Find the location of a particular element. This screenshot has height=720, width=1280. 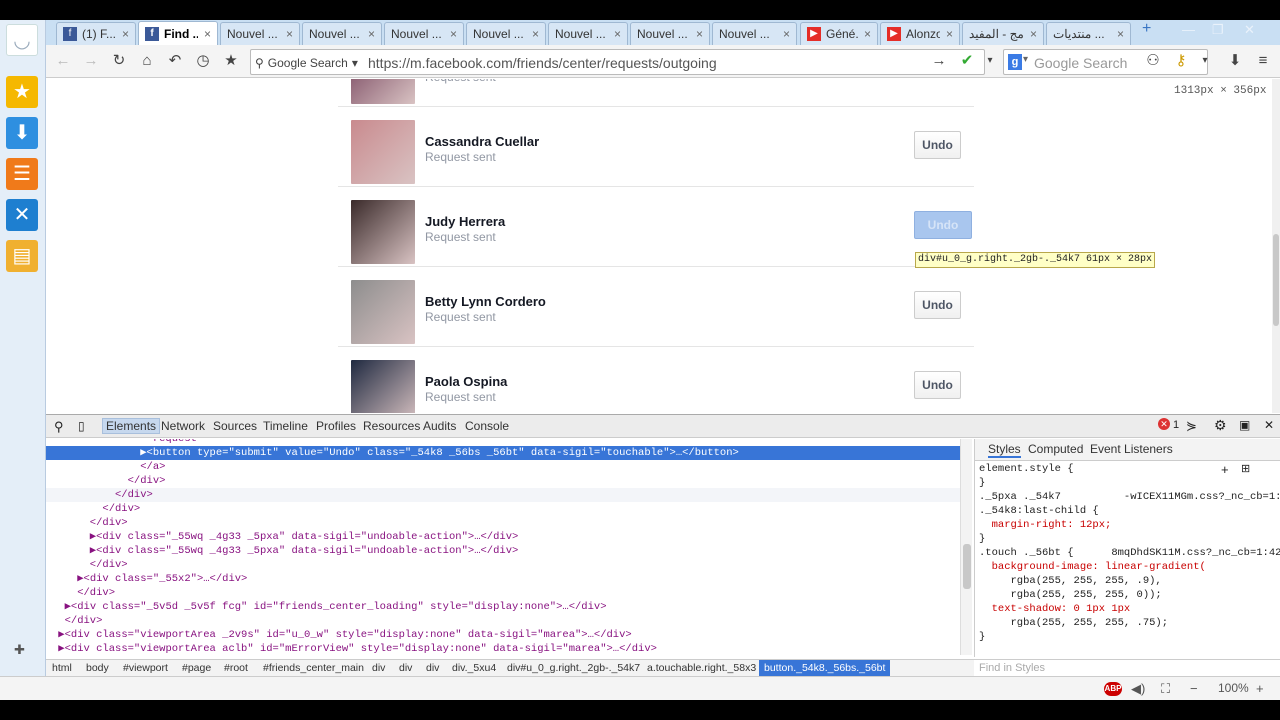

tab-9: ▶ Géné... × is located at coordinates (839, 33).